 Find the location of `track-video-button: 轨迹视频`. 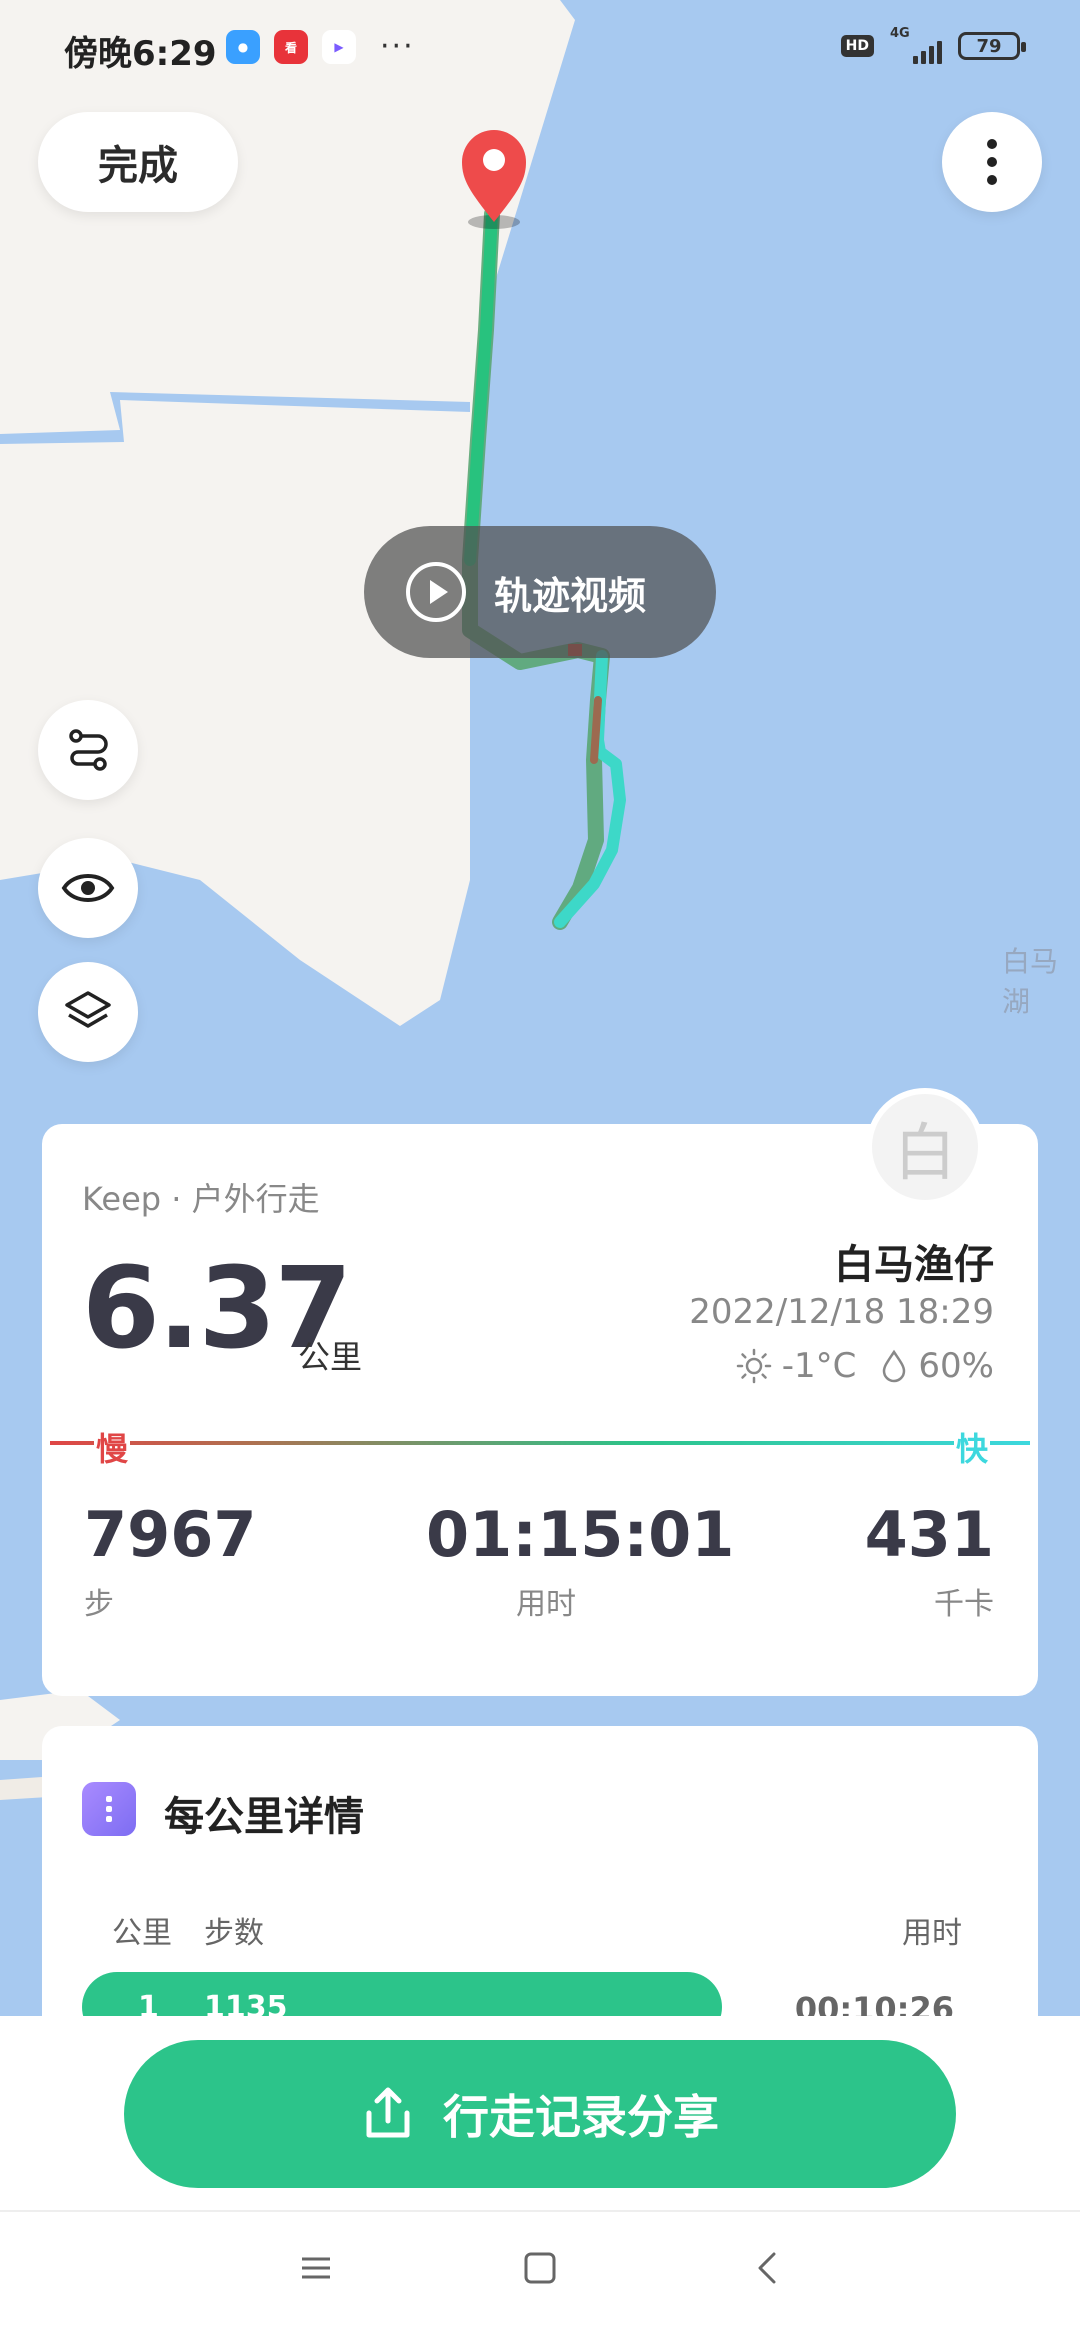

track-video-button: 轨迹视频 is located at coordinates (540, 592).